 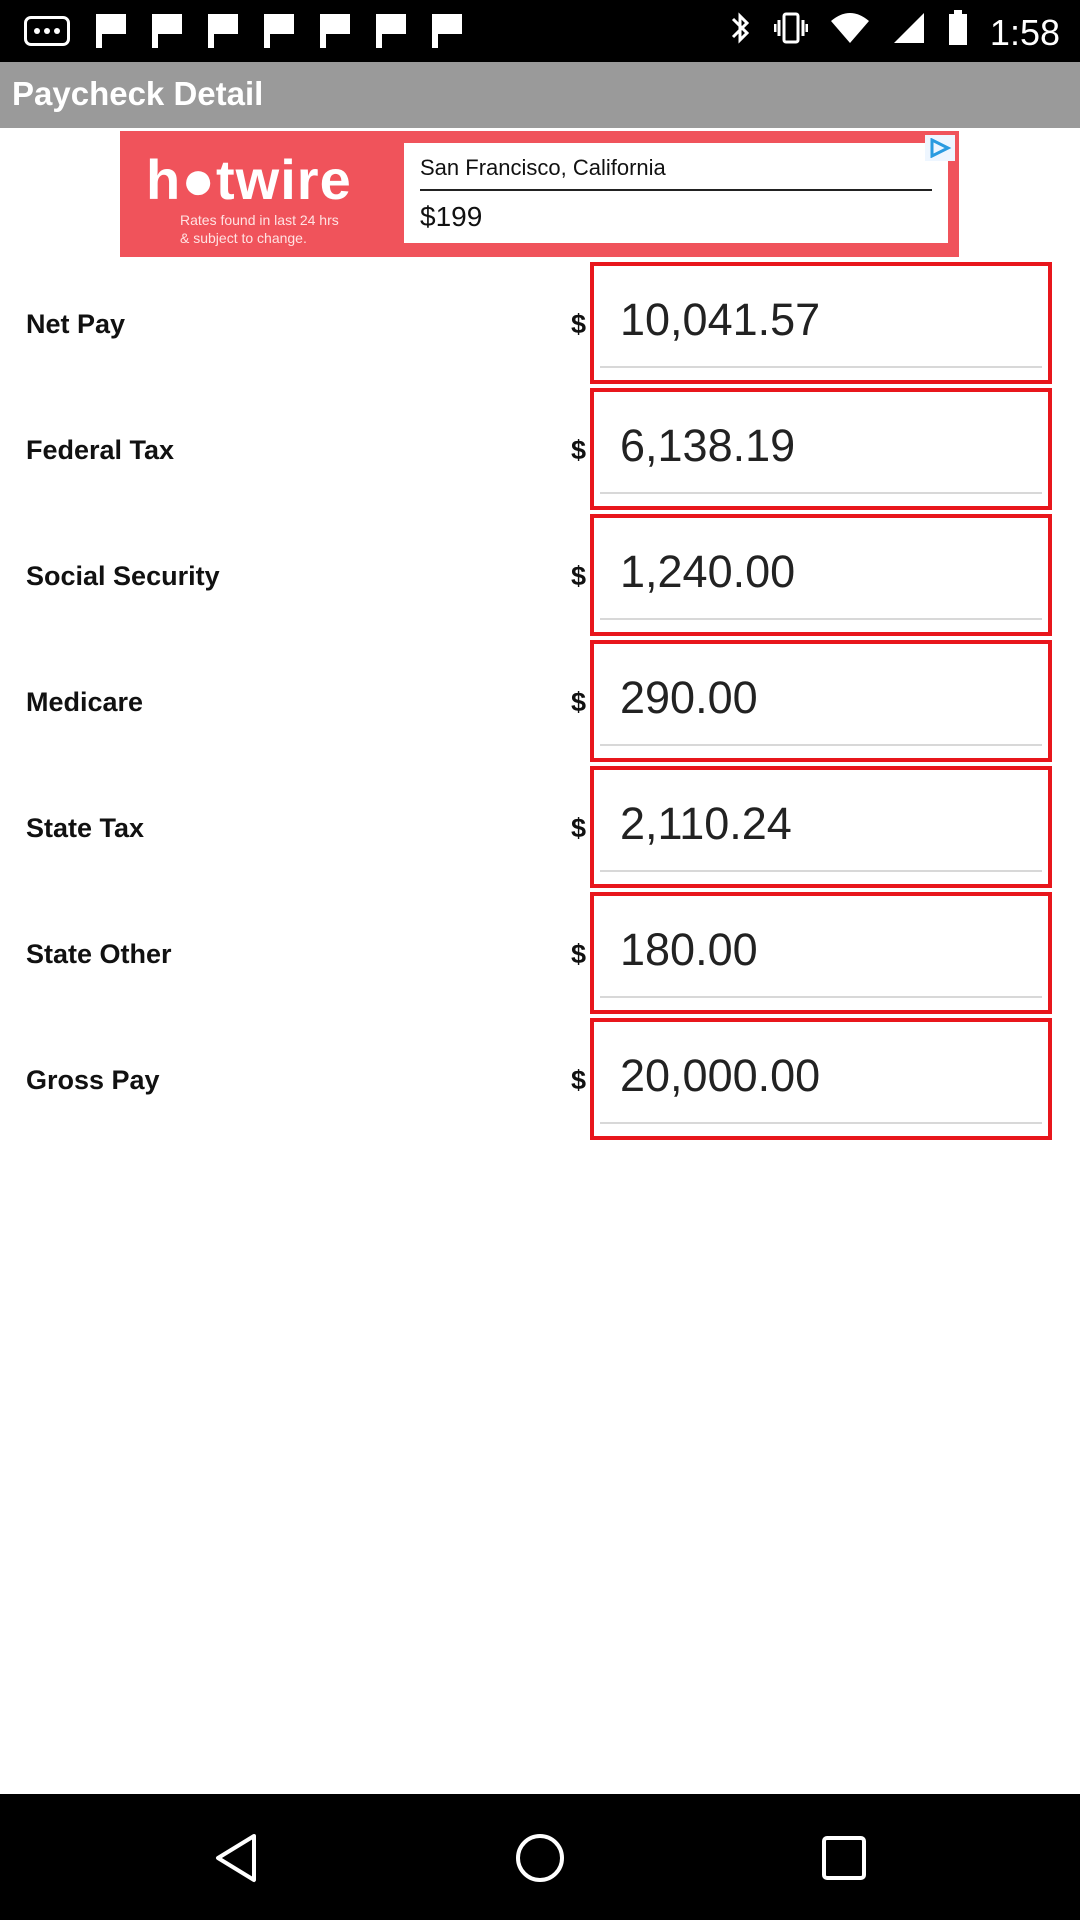 What do you see at coordinates (1024, 32) in the screenshot?
I see `status-time: 1:58` at bounding box center [1024, 32].